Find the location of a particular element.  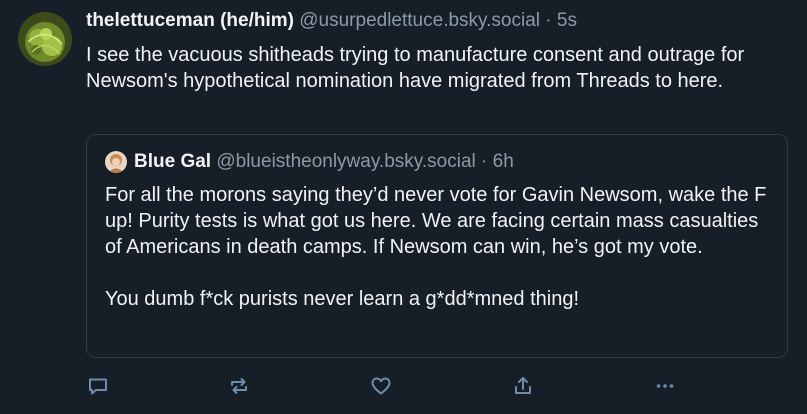

post-timestamp: 5s is located at coordinates (567, 20).